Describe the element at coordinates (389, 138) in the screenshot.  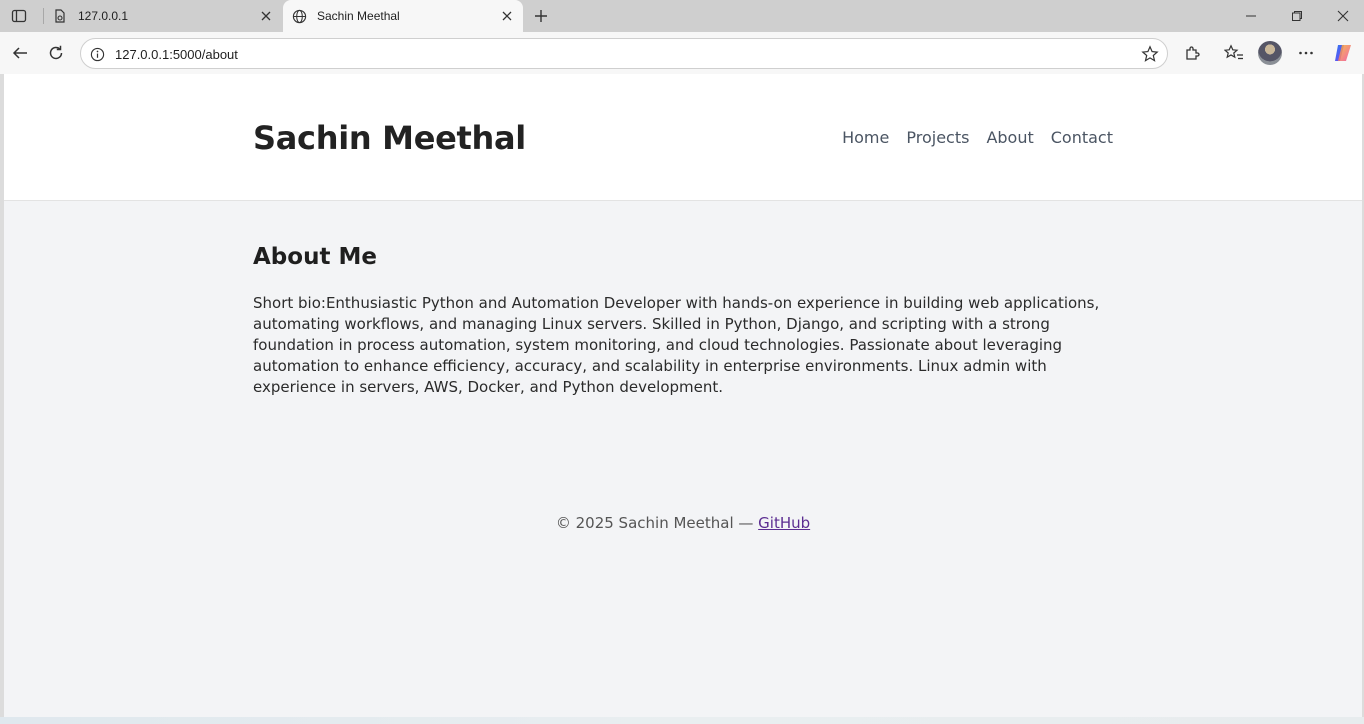
I see `site-brand: Sachin Meethal` at that location.